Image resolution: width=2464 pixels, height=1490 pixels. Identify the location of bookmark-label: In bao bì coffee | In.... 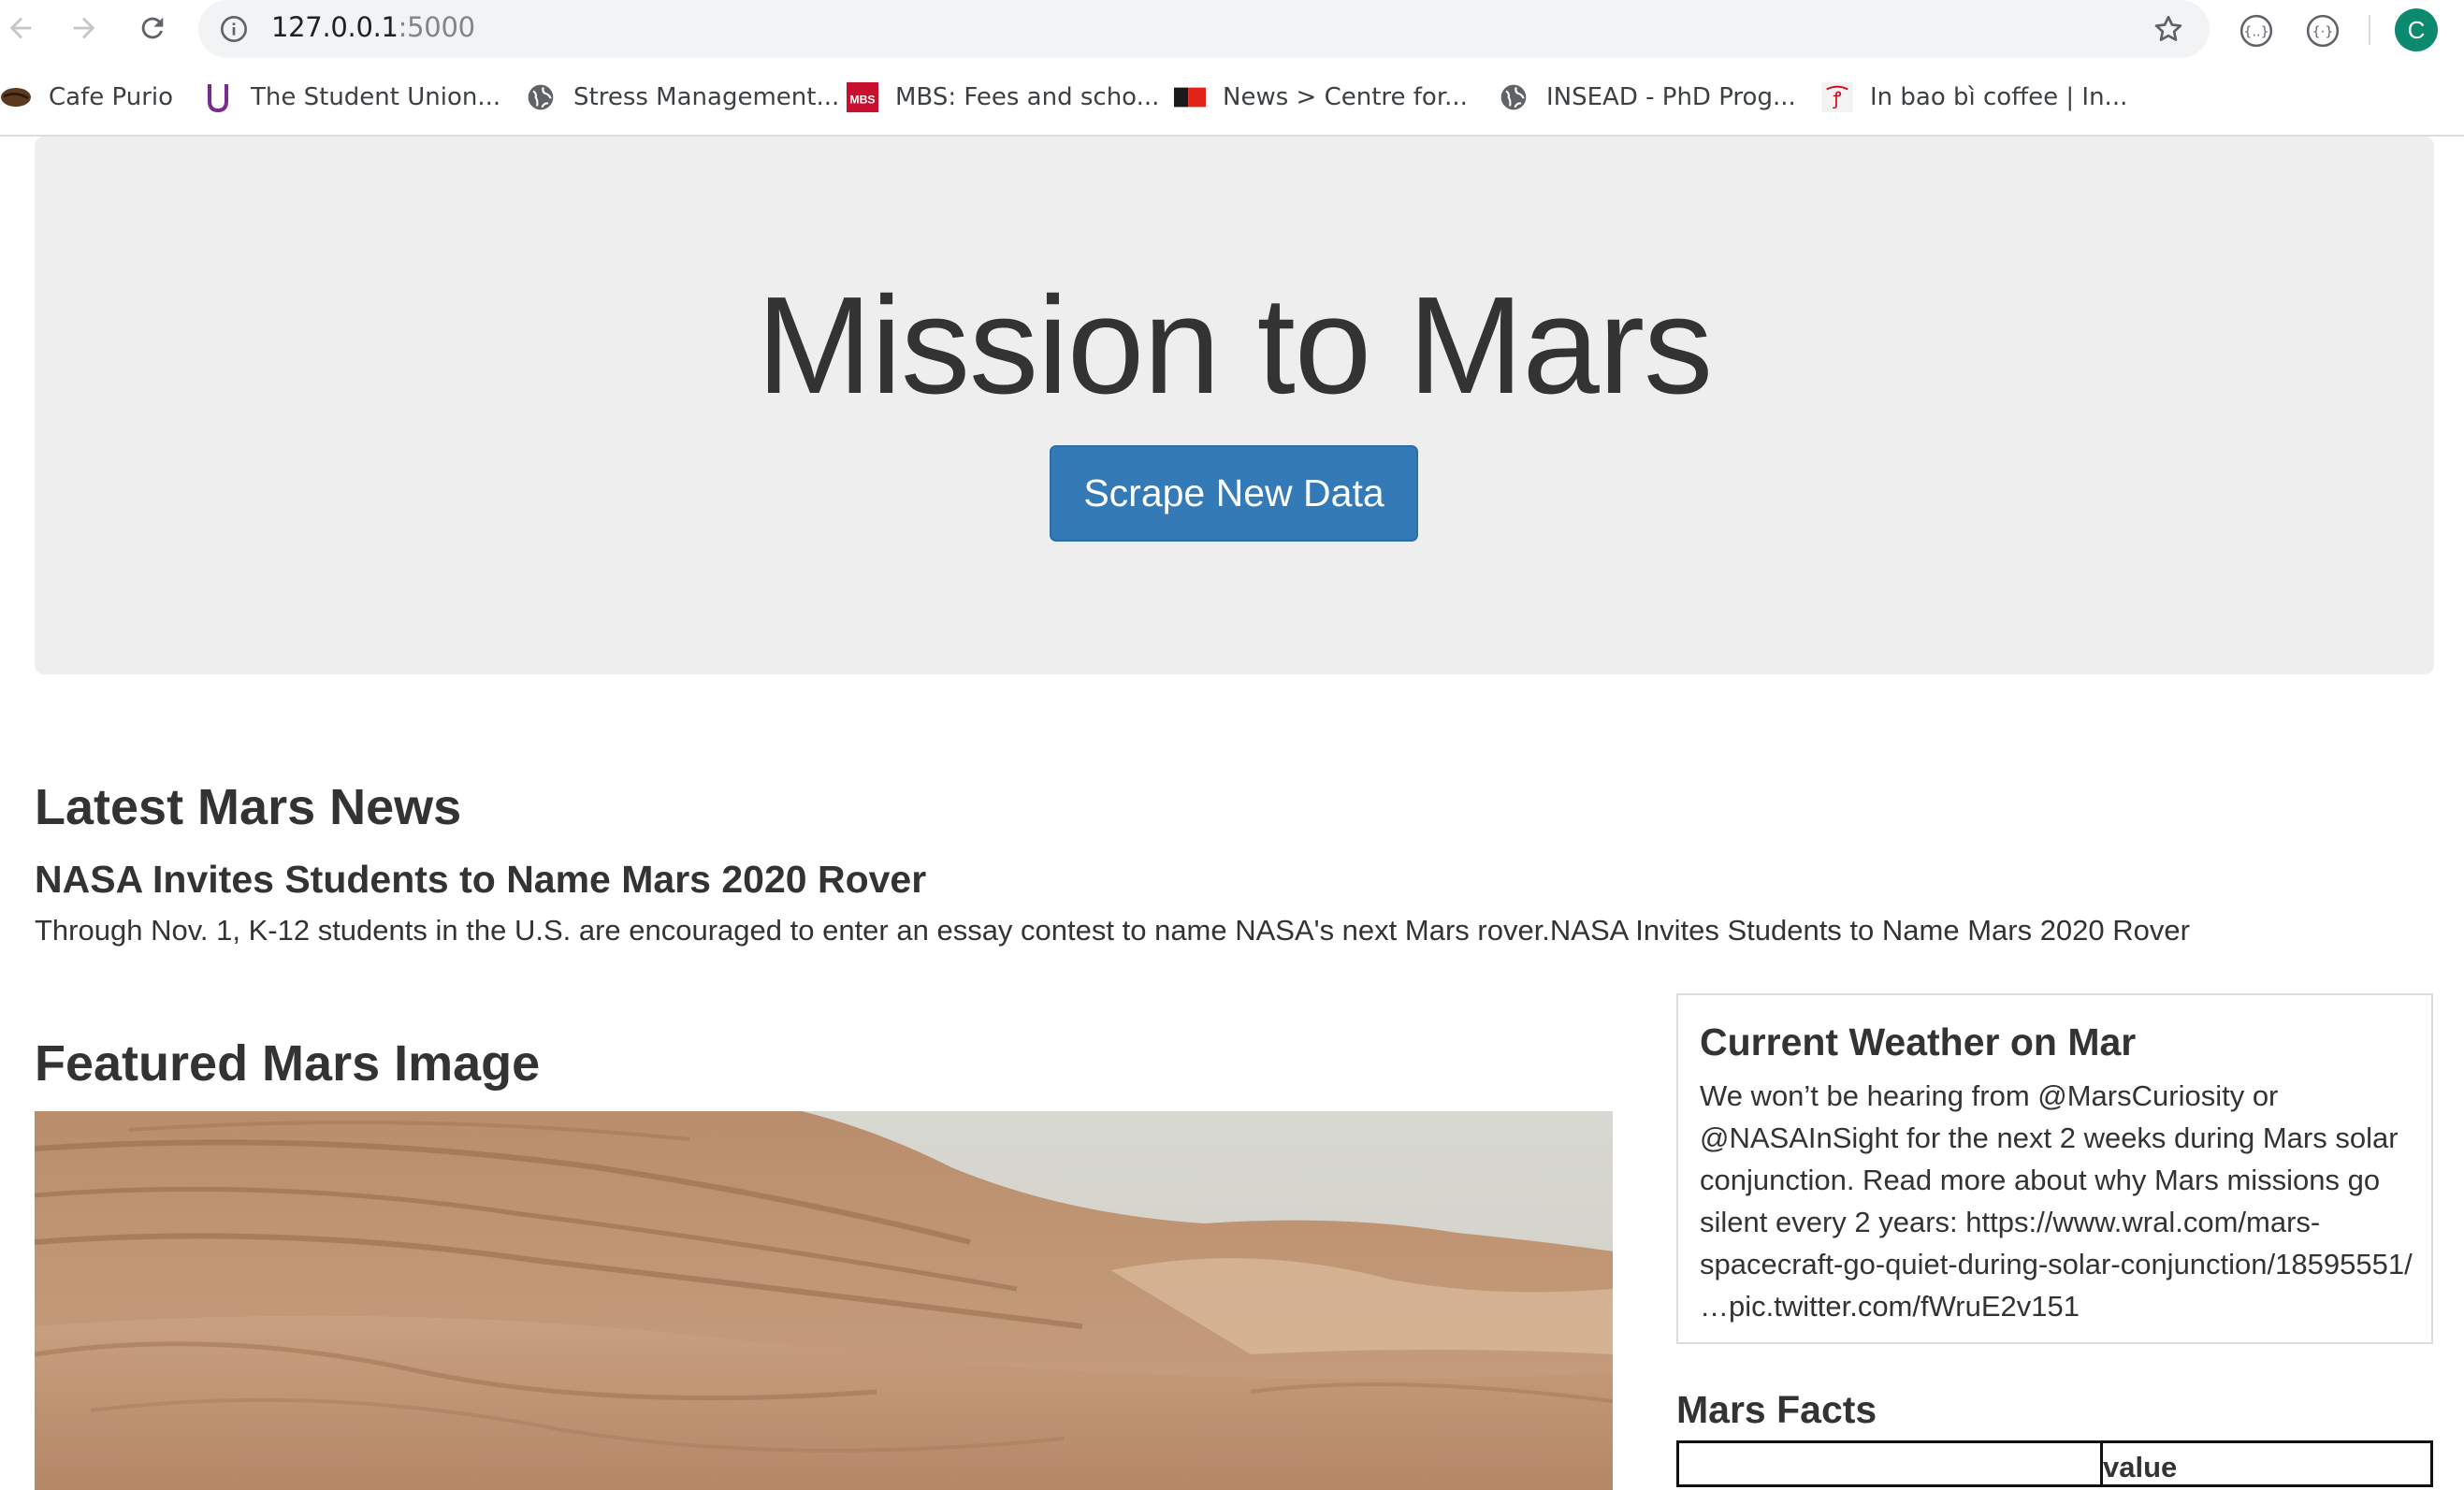
(1999, 97).